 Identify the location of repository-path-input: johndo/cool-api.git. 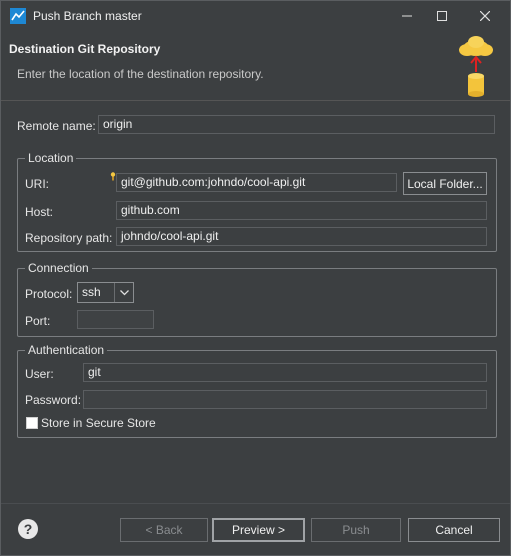
(301, 236).